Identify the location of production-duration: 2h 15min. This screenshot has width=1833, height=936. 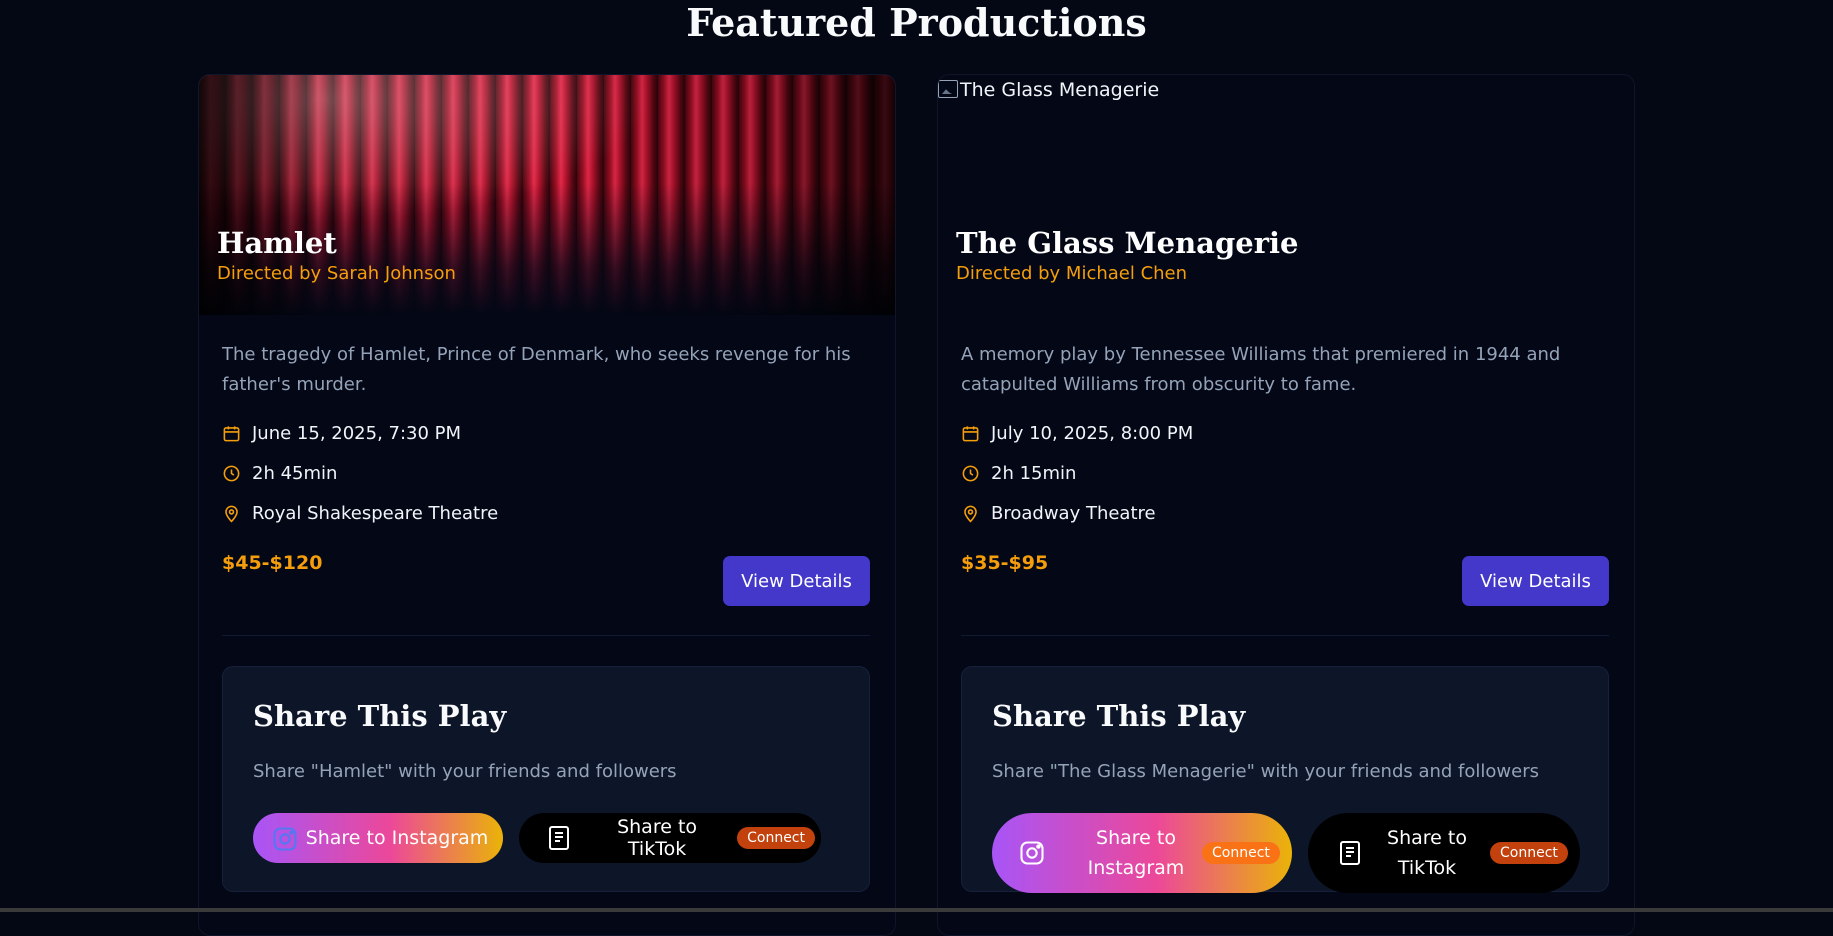
(1261, 473).